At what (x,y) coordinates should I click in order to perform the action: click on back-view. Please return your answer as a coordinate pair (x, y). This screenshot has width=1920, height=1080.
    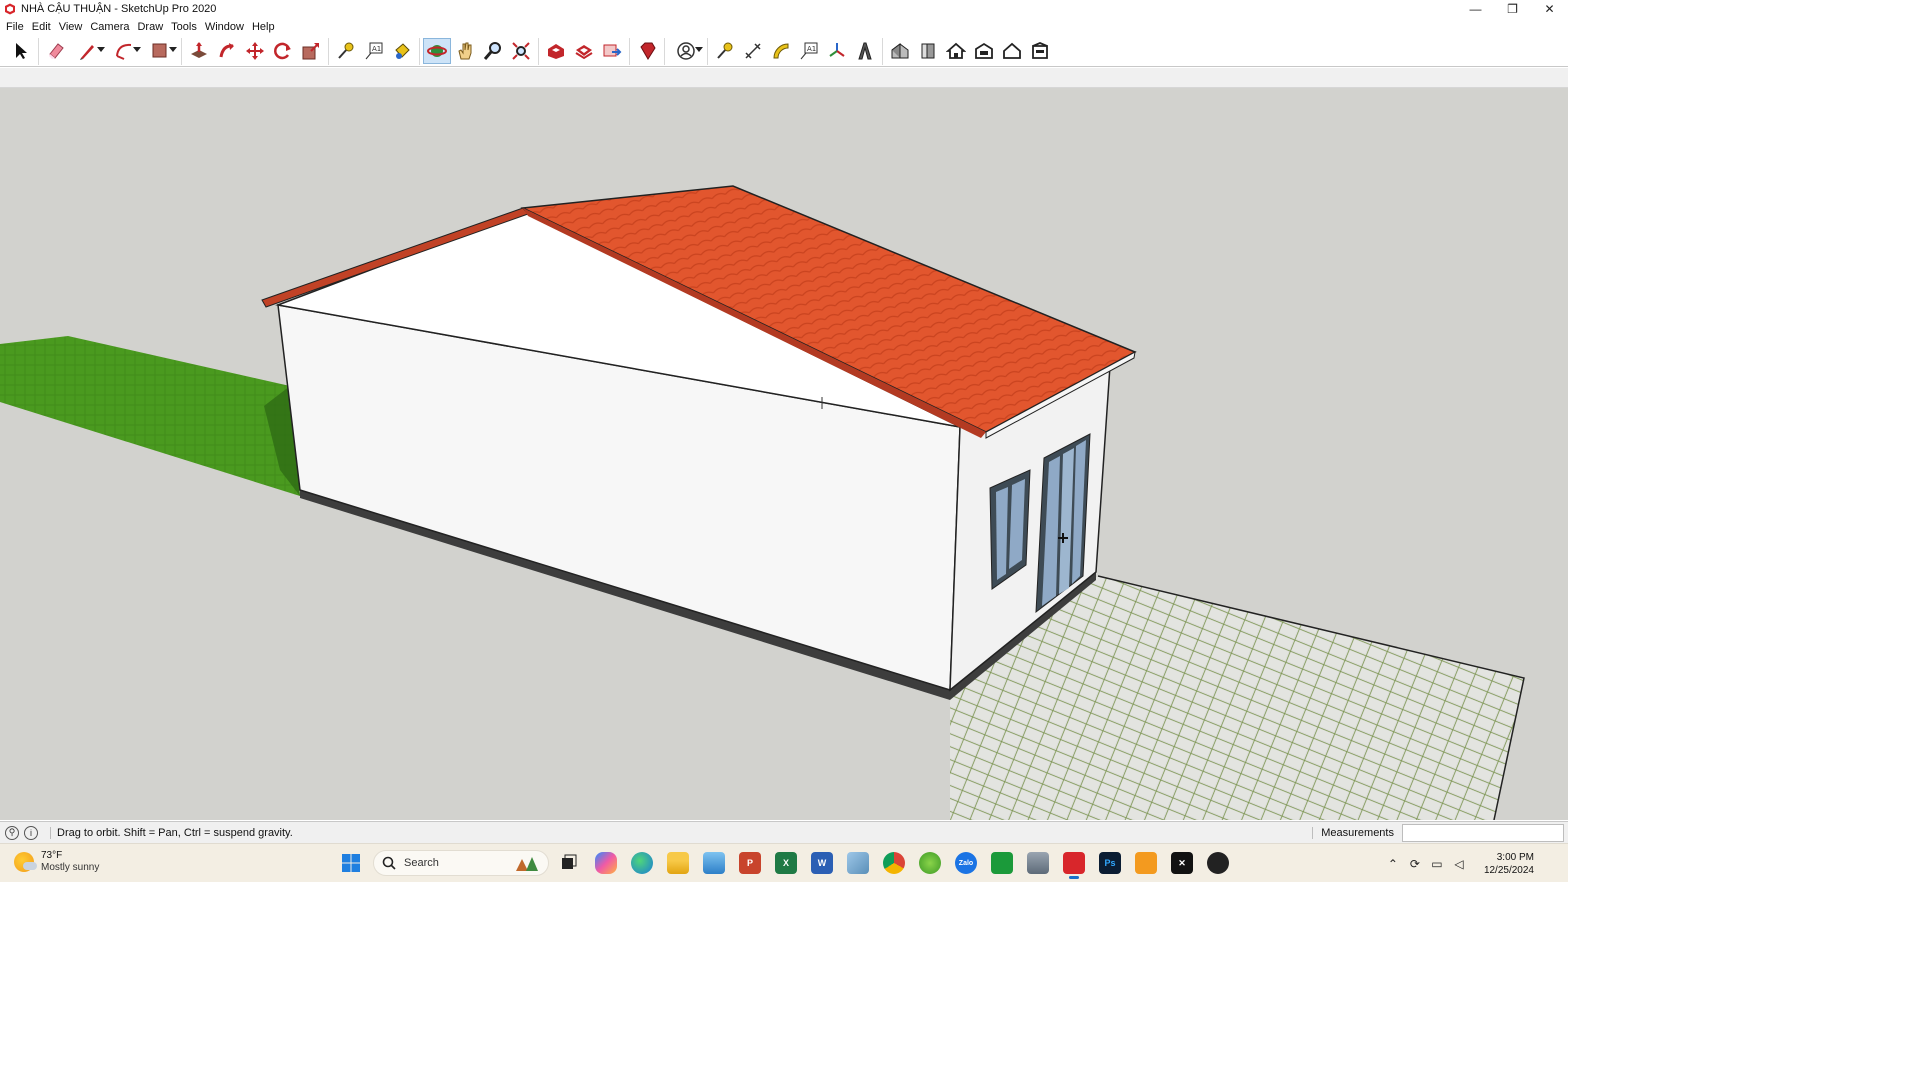
    Looking at the image, I should click on (984, 51).